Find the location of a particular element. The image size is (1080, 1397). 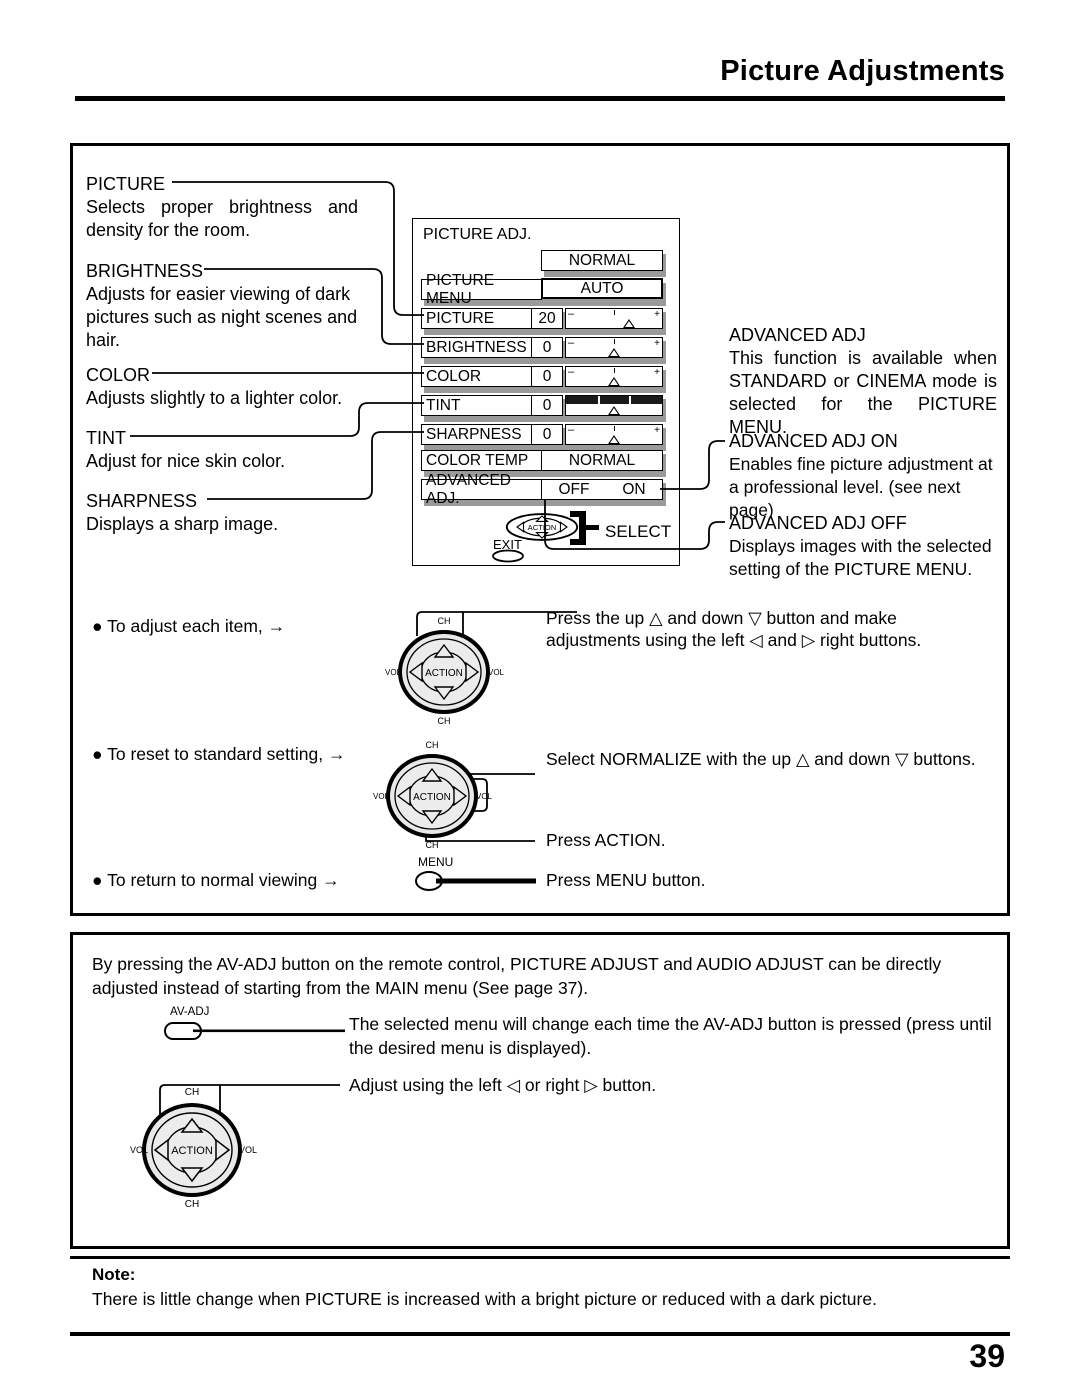

page-title: Picture Adjustments is located at coordinates (862, 71).